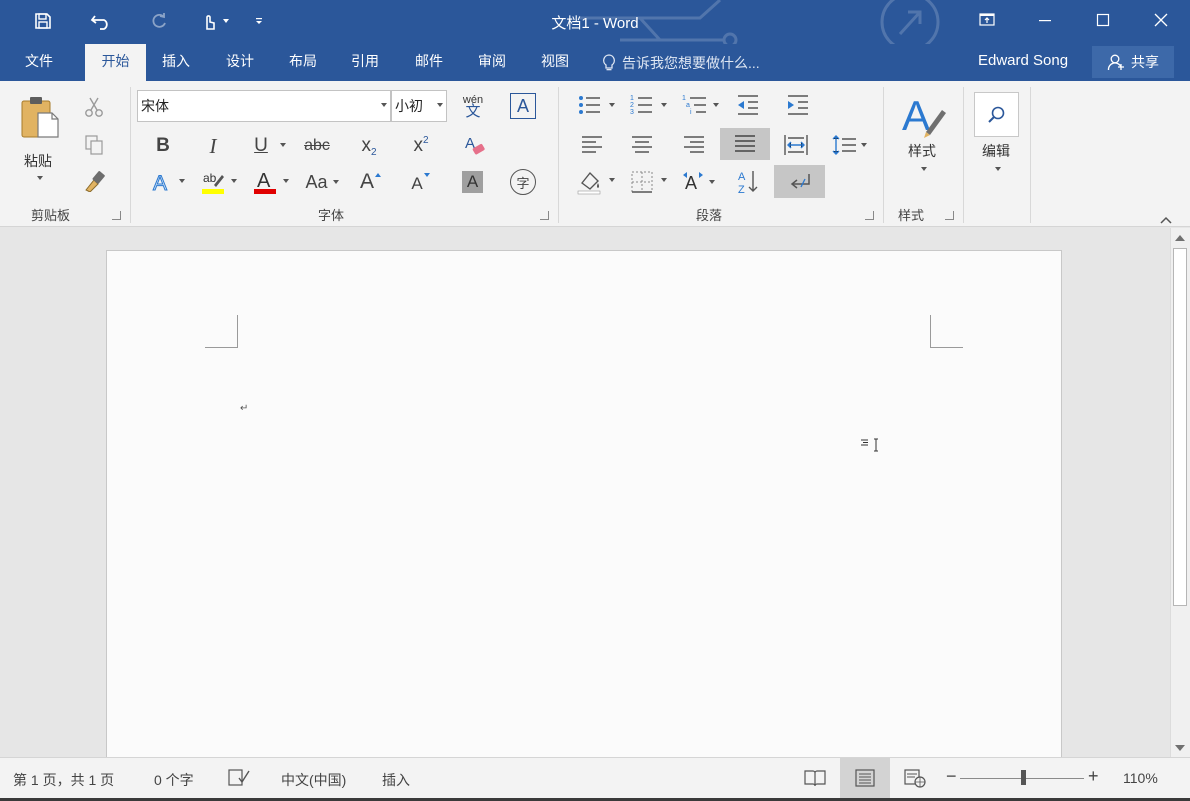 The height and width of the screenshot is (801, 1190). Describe the element at coordinates (555, 62) in the screenshot. I see `tab-view: 视图` at that location.